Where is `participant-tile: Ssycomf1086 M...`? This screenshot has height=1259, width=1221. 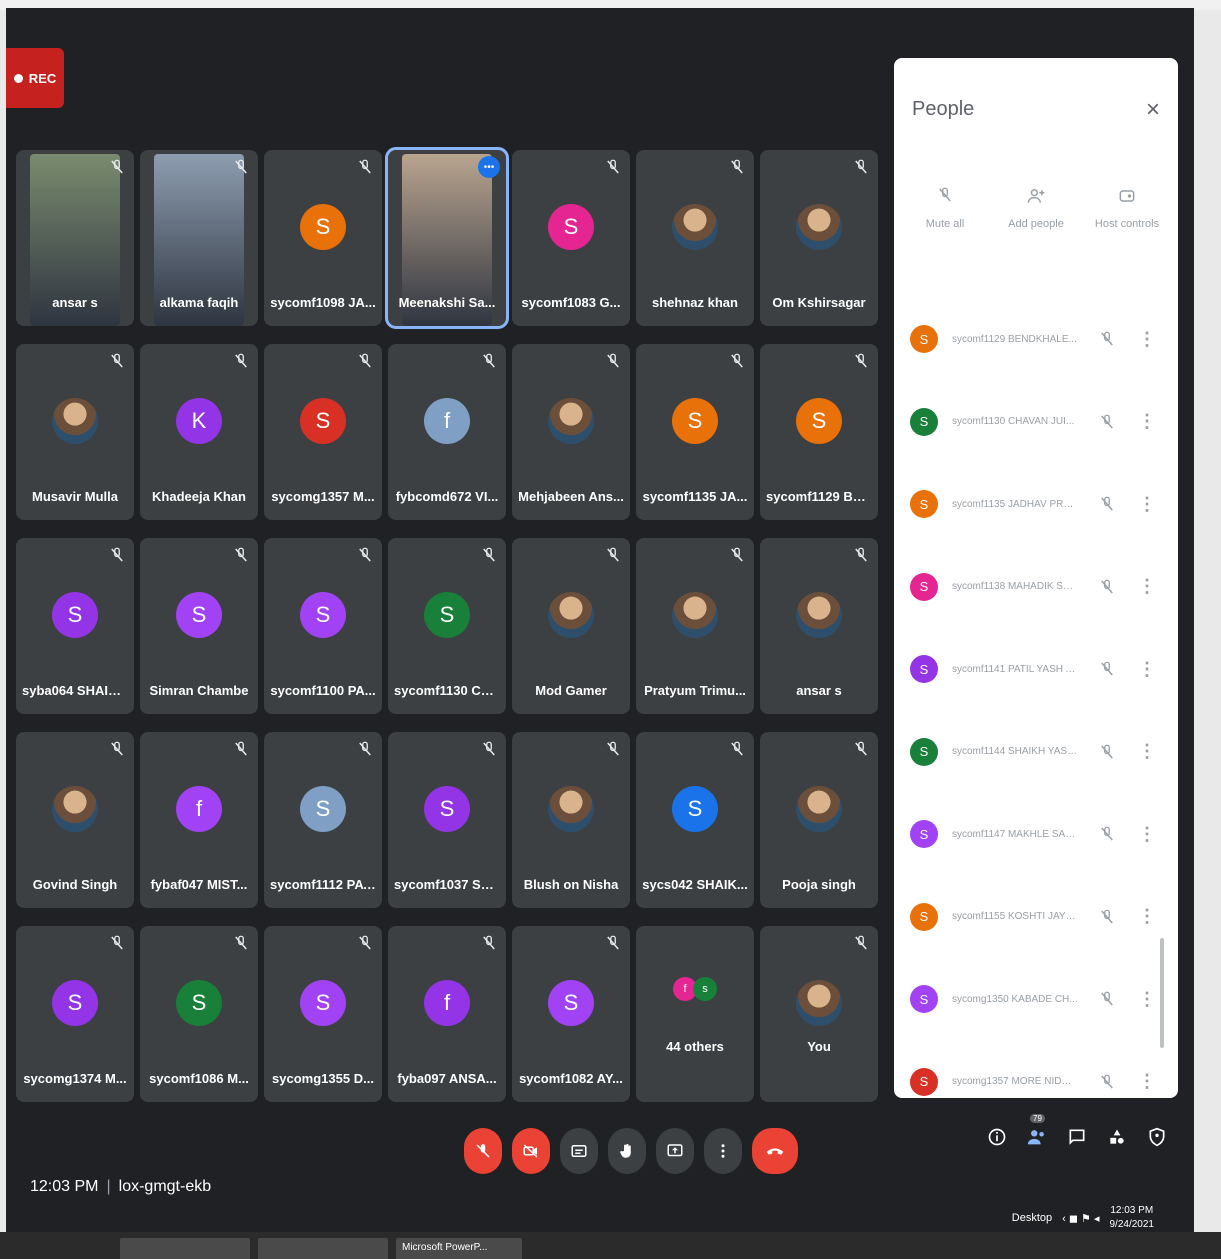
participant-tile: Ssycomf1086 M... is located at coordinates (199, 1014).